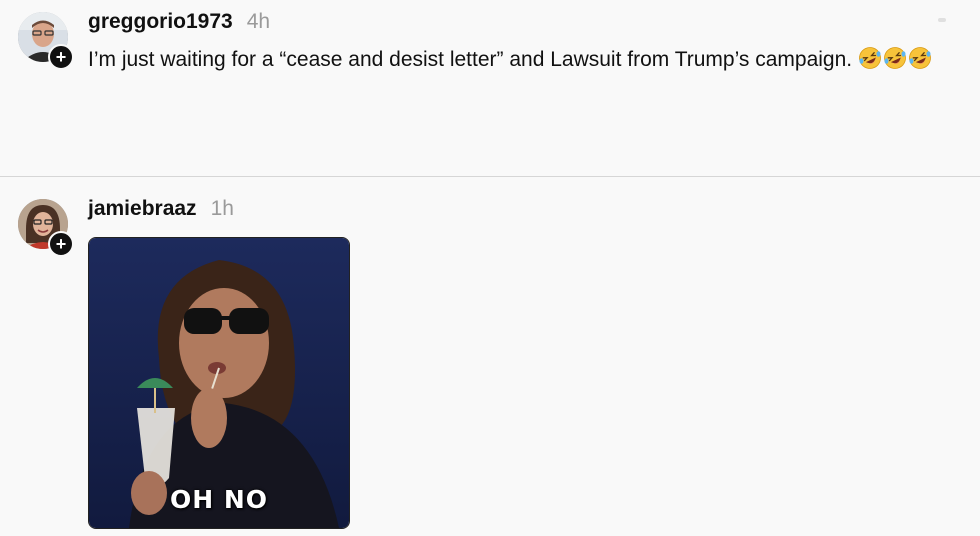  I want to click on gif-image: OH NO, so click(219, 383).